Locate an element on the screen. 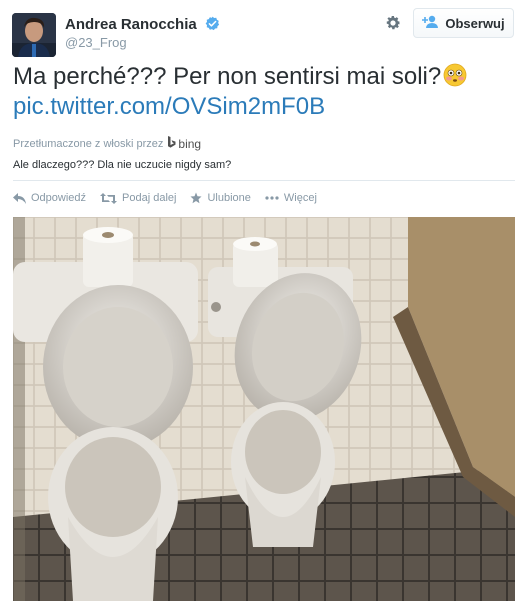 The image size is (527, 605). reply-icon is located at coordinates (19, 198).